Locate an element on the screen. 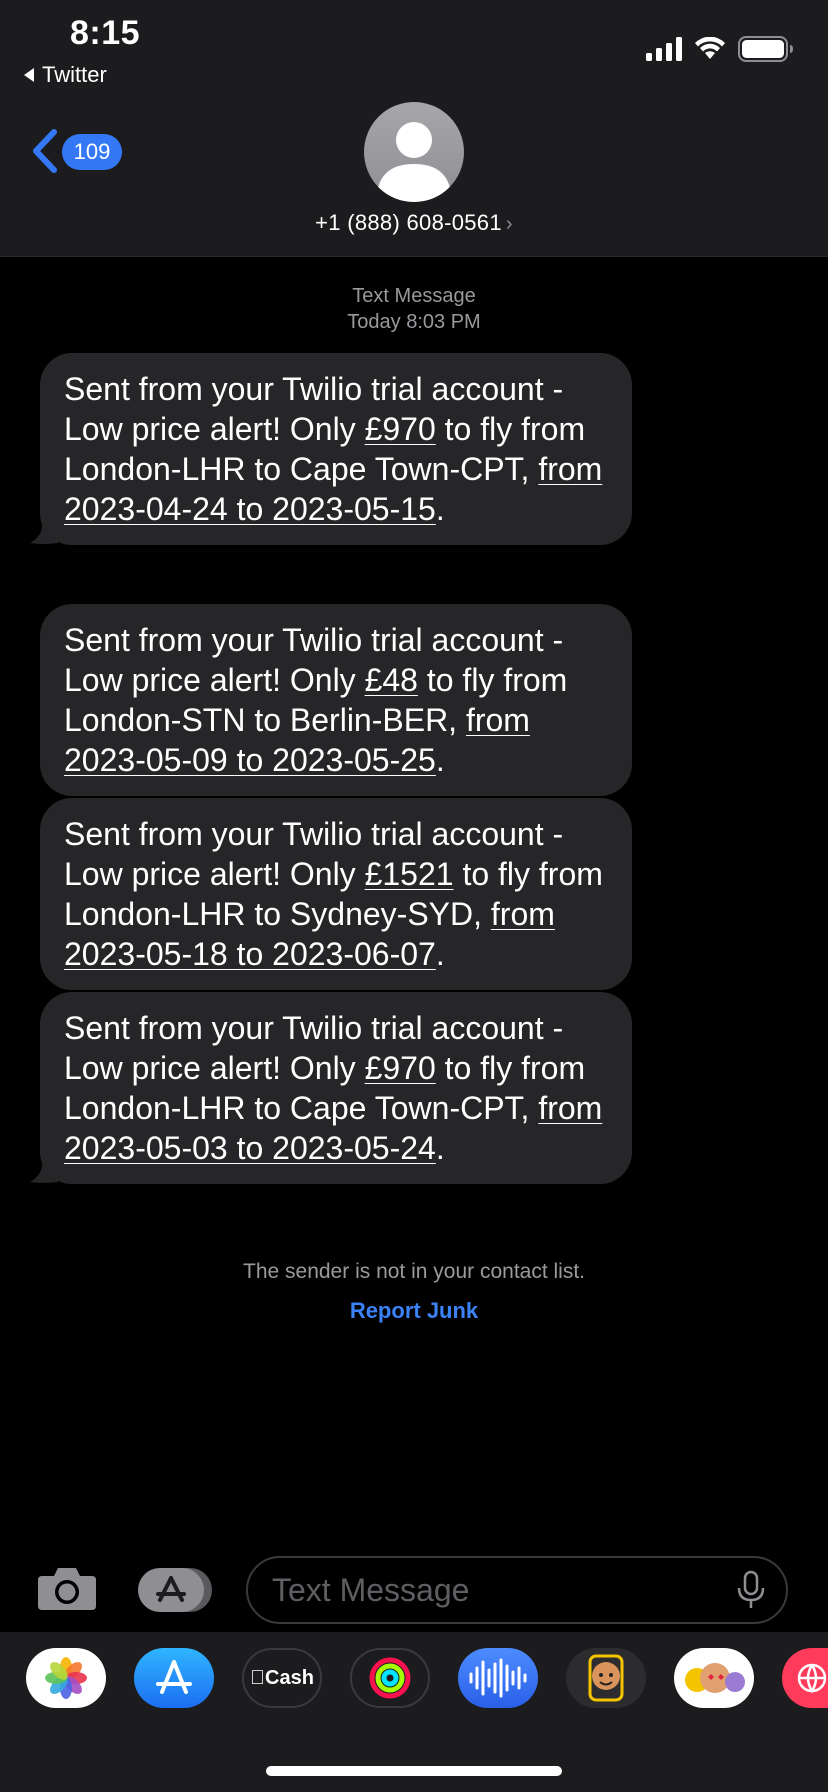 The width and height of the screenshot is (828, 1792). home-indicator is located at coordinates (414, 1771).